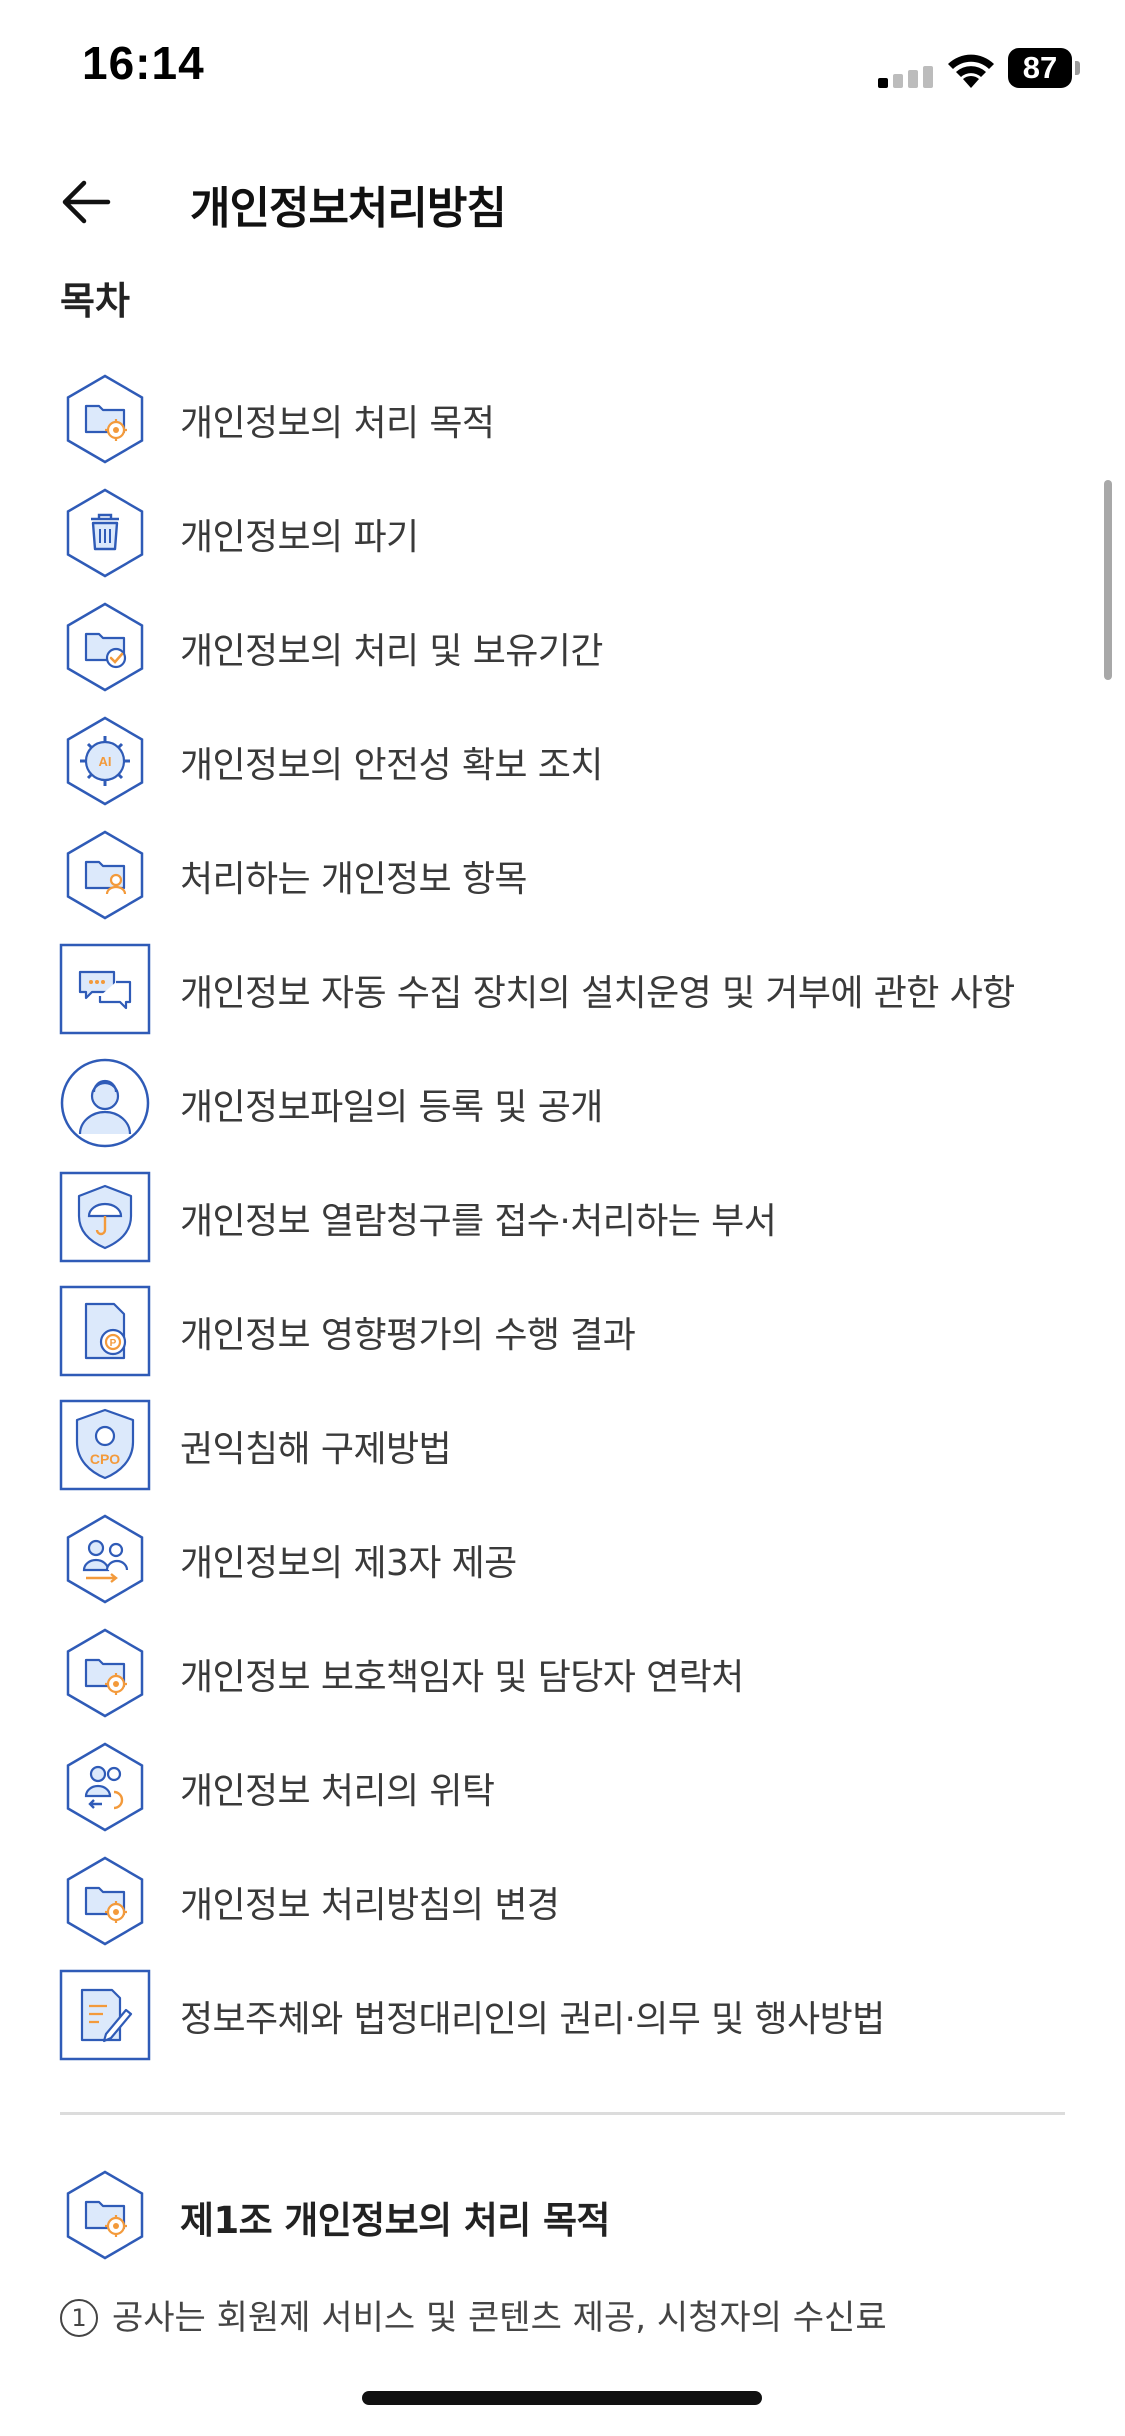 The width and height of the screenshot is (1125, 2436). Describe the element at coordinates (337, 1791) in the screenshot. I see `toc-item-label: 개인정보 처리의 위탁` at that location.